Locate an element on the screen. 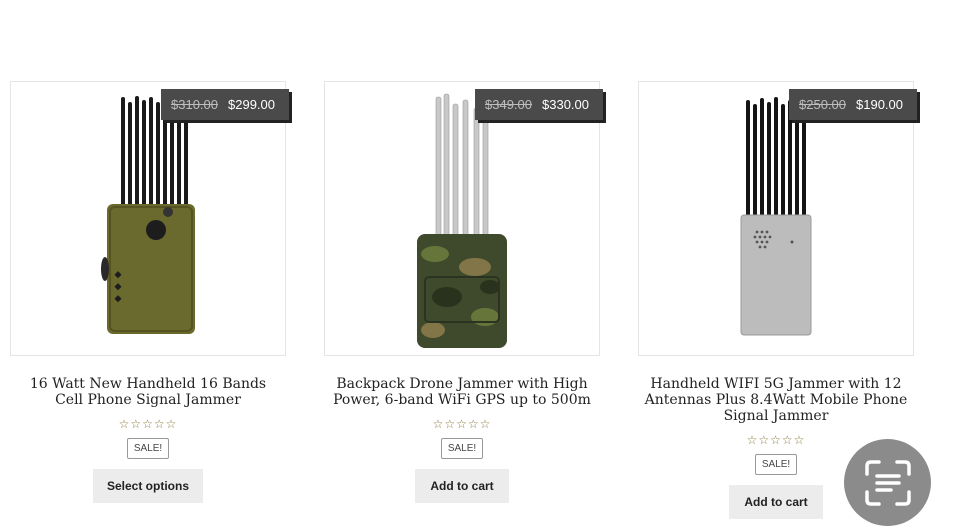 The image size is (960, 529). old-price: $250.00 is located at coordinates (822, 104).